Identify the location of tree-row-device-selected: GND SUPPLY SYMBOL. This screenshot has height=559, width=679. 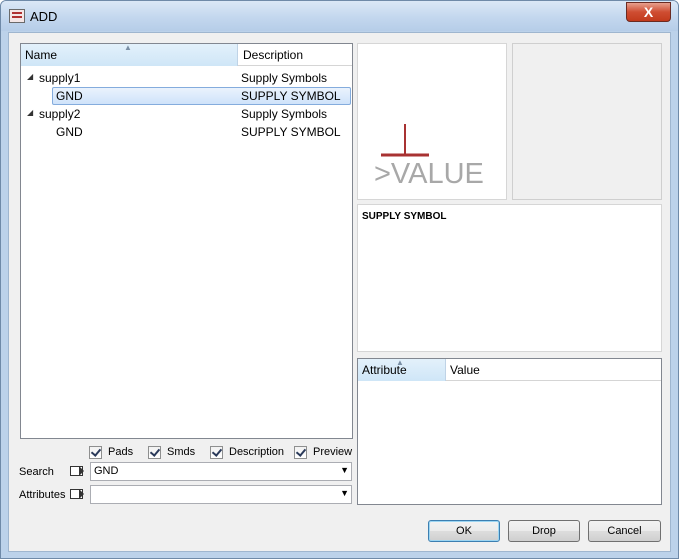
(186, 96).